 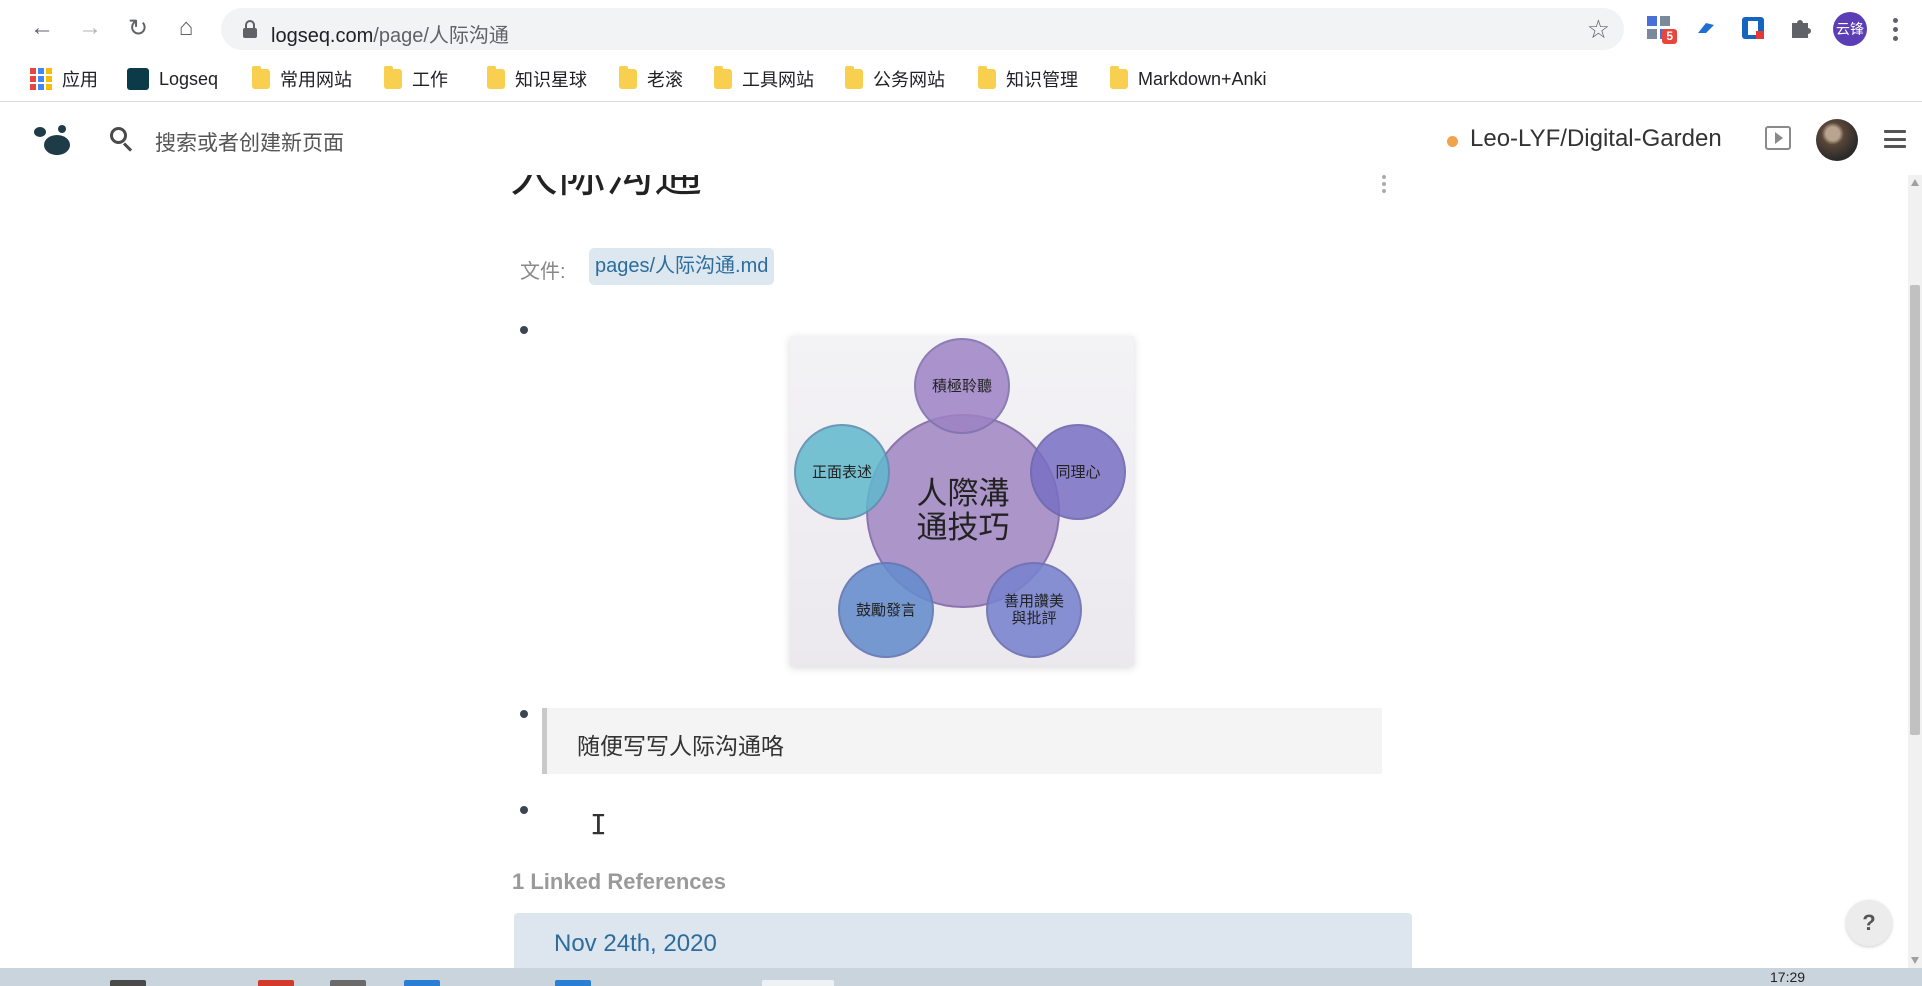 I want to click on image-block: 人際溝 通技巧 積極聆聽 正面表述 同理心 鼓勵發言 善用讚美 與批評, so click(x=962, y=501).